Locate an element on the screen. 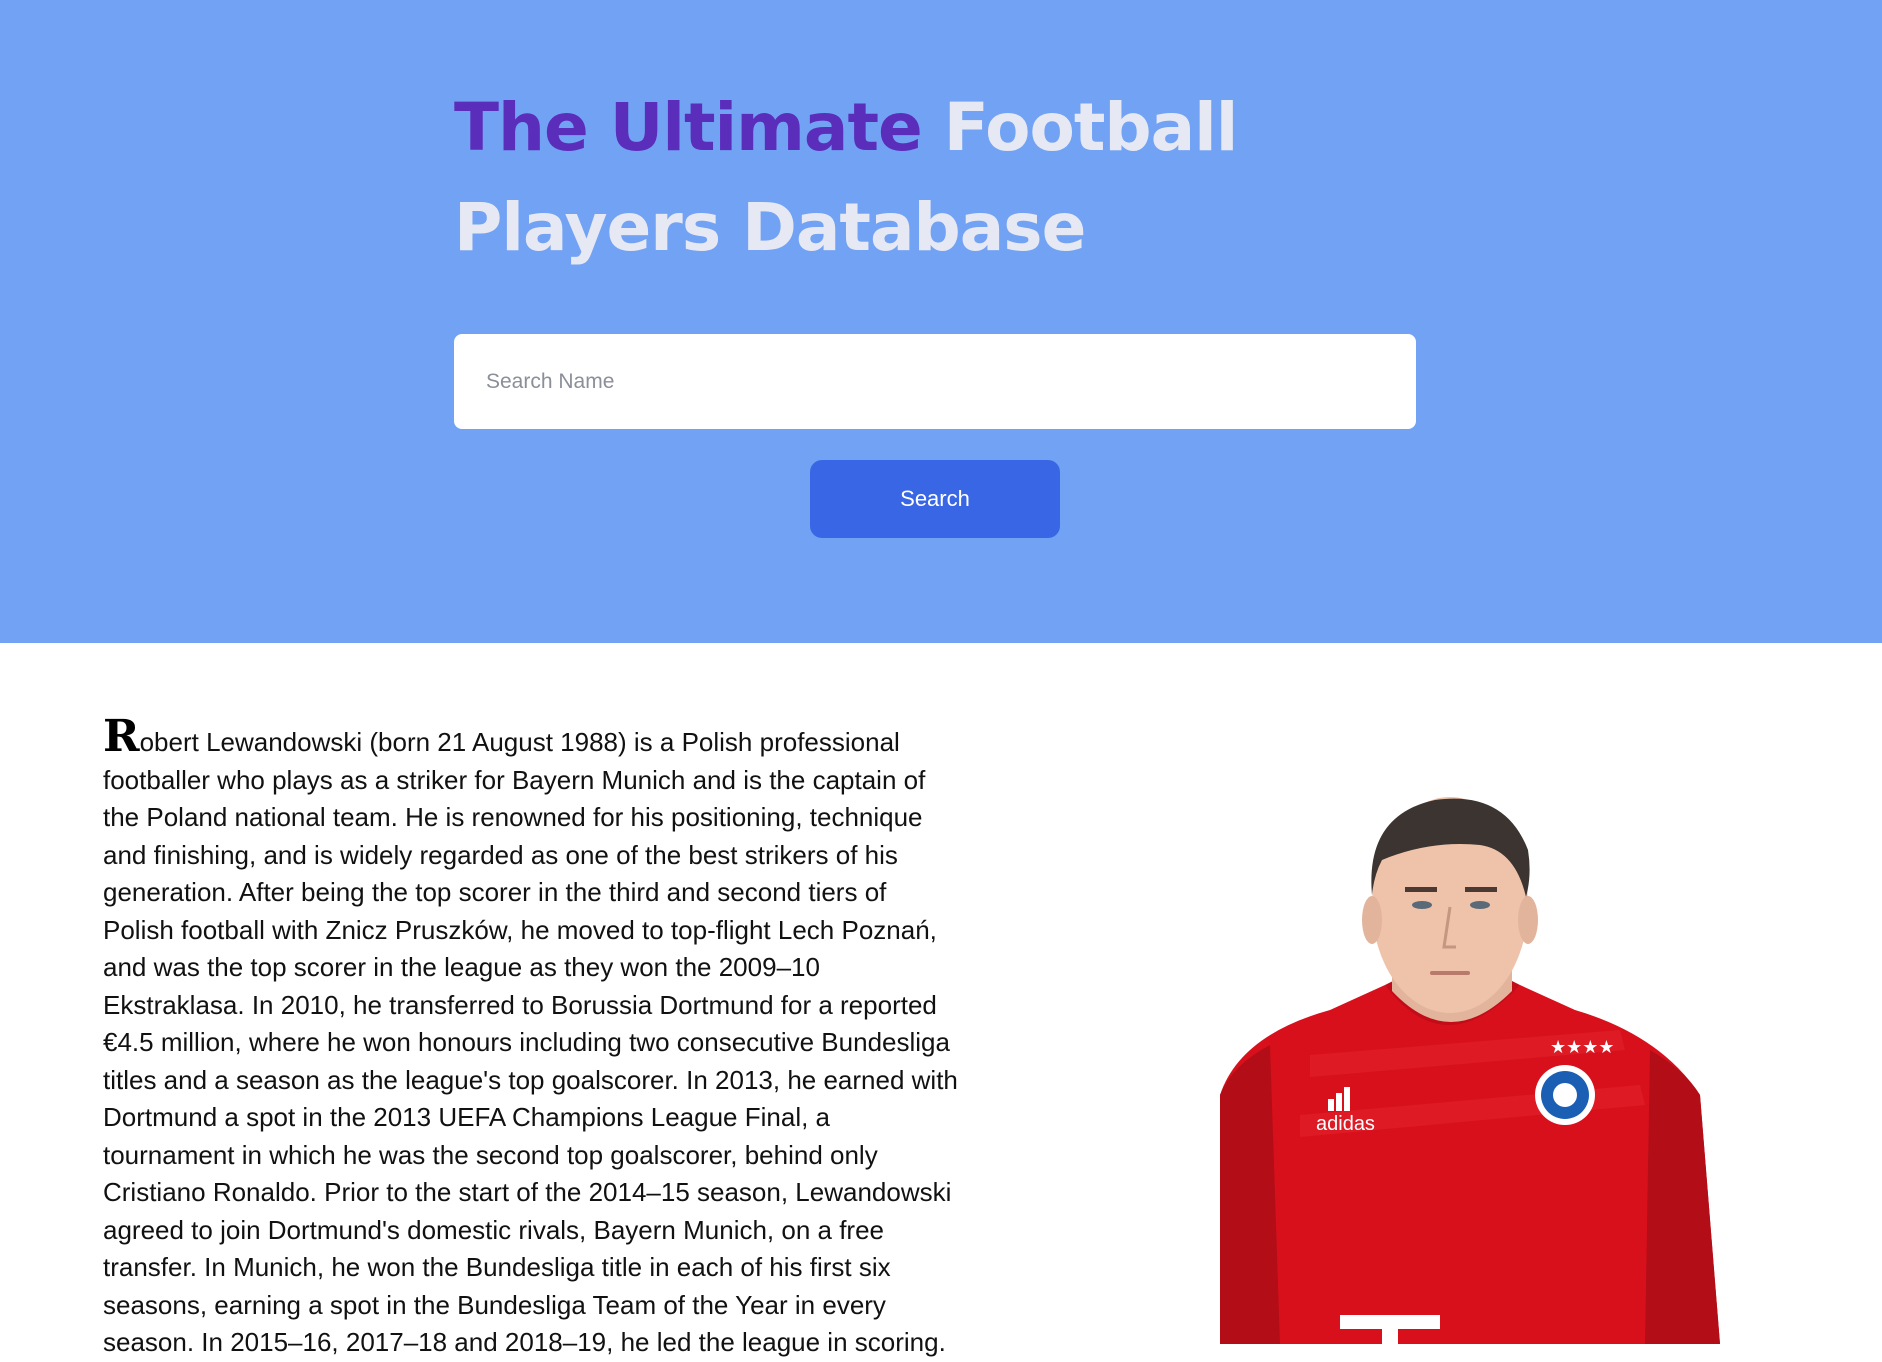 This screenshot has width=1882, height=1362. search-button: Search is located at coordinates (935, 499).